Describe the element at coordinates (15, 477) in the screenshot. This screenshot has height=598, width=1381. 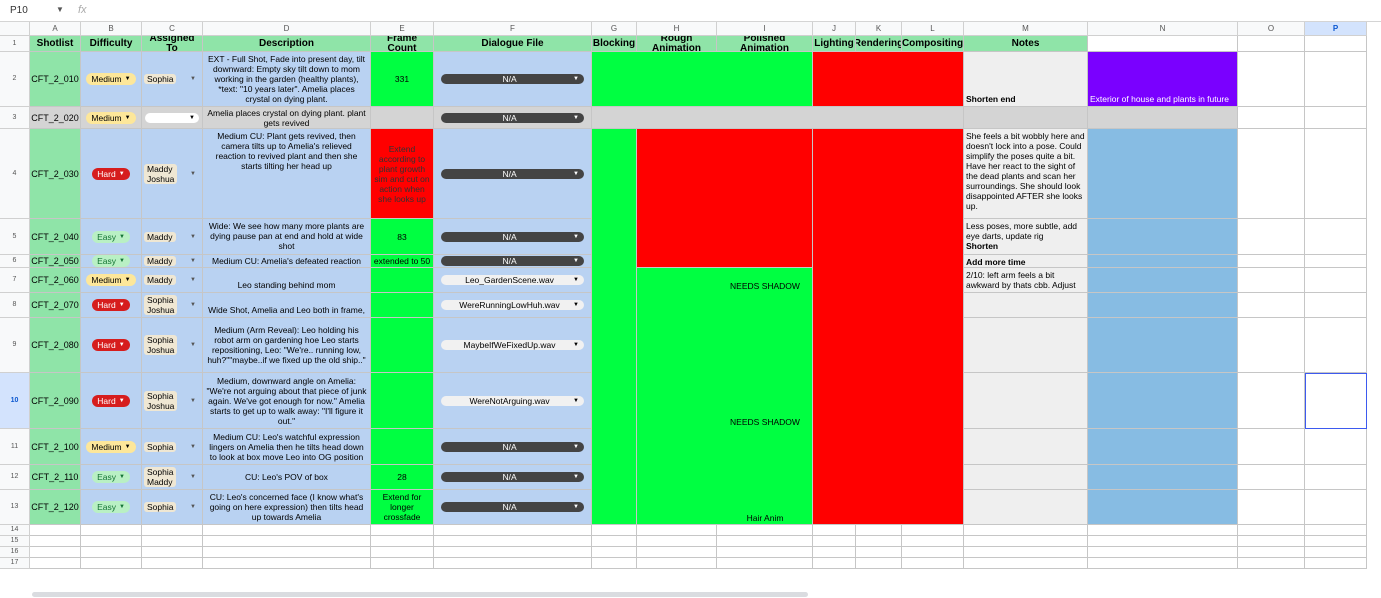
I see `row-header-12: 12` at that location.